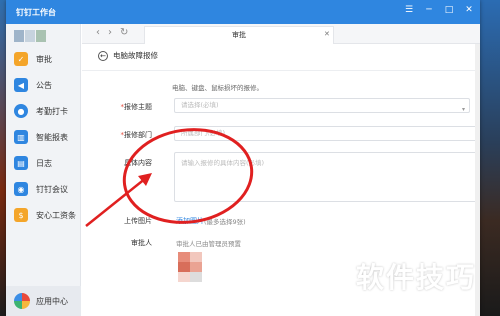 Image resolution: width=500 pixels, height=316 pixels. I want to click on field-label-content: 具体内容, so click(117, 163).